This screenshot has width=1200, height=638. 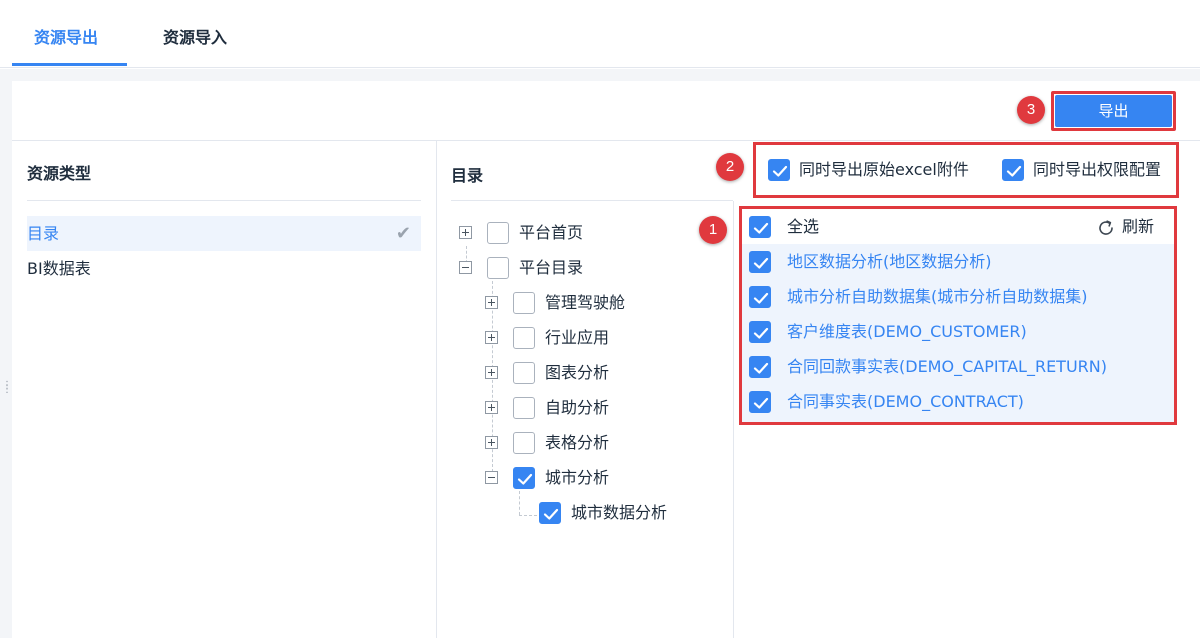 I want to click on list-item-label: 地区数据分析(地区数据分析), so click(x=889, y=262).